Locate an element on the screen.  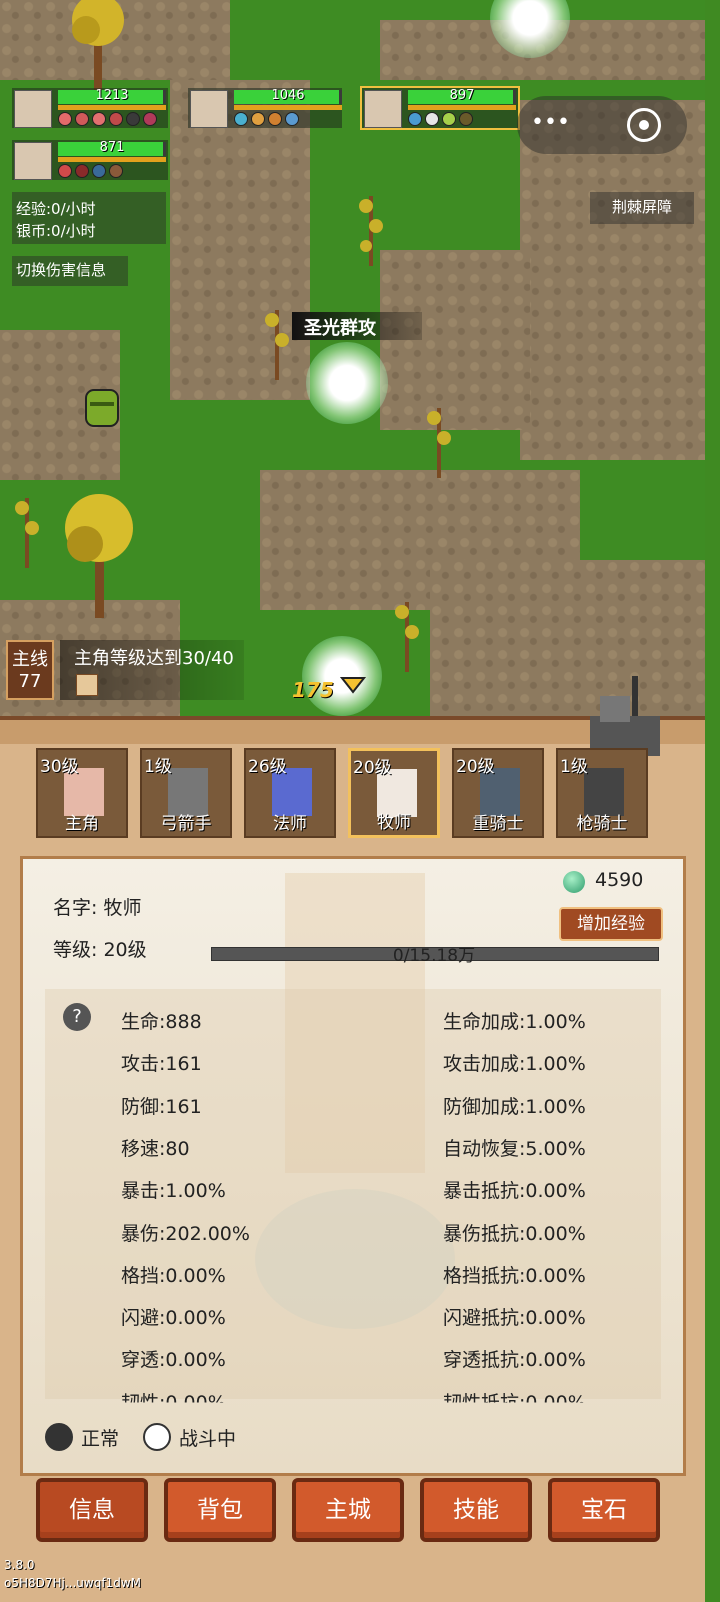
tree-icon is located at coordinates (99, 556).